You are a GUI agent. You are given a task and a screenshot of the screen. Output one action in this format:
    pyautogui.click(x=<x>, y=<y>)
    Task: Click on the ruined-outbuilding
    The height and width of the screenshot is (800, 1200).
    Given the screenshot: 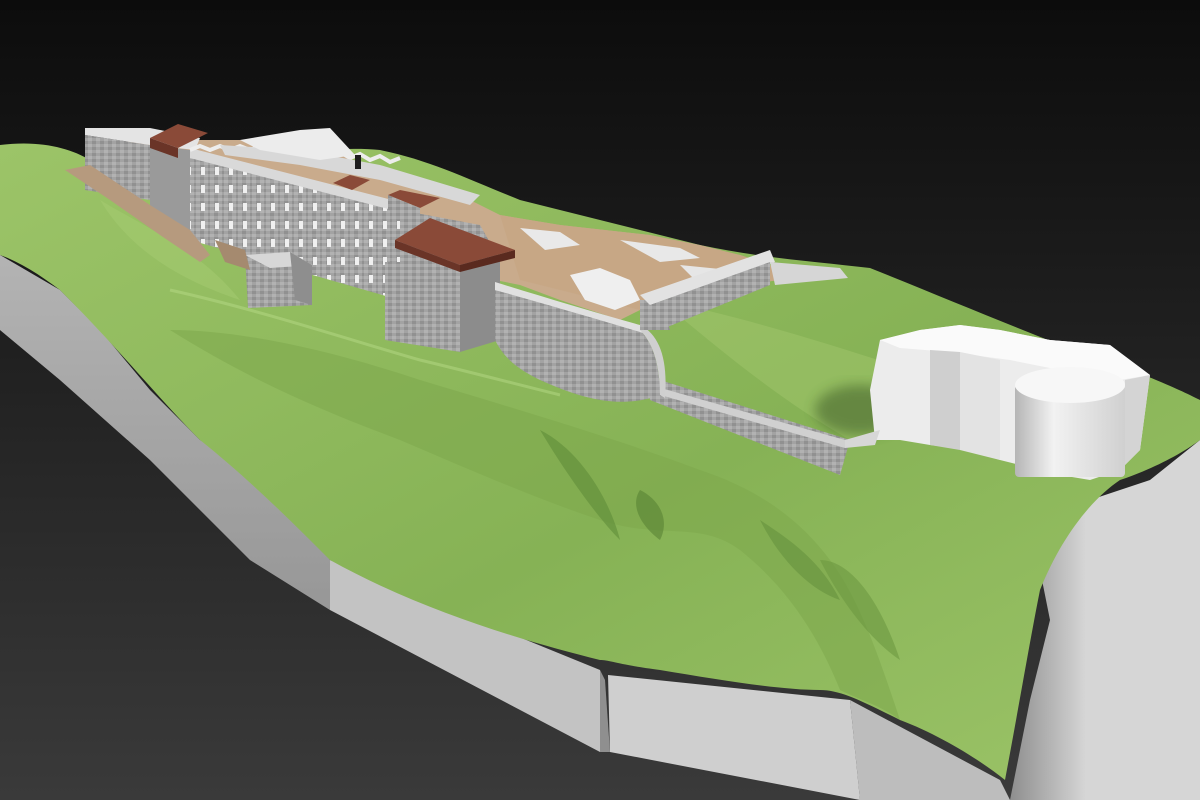 What is the action you would take?
    pyautogui.click(x=278, y=280)
    